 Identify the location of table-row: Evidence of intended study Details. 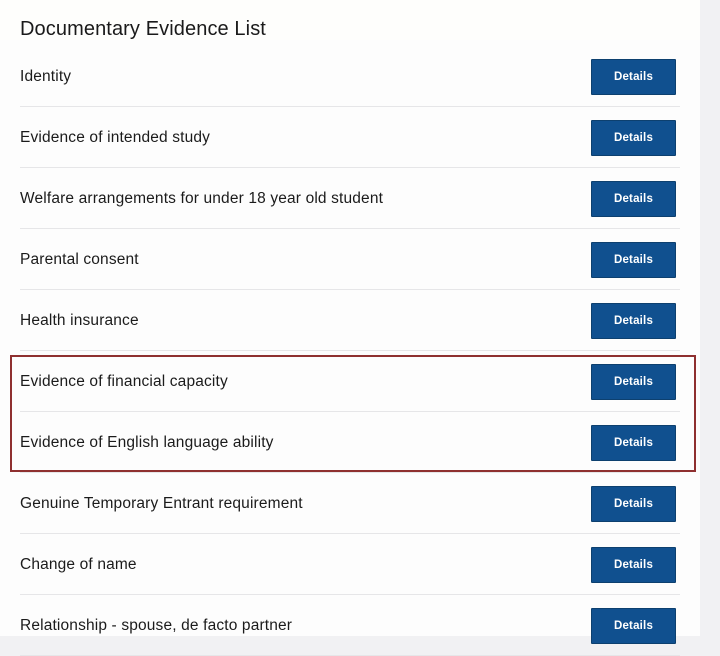
(350, 137).